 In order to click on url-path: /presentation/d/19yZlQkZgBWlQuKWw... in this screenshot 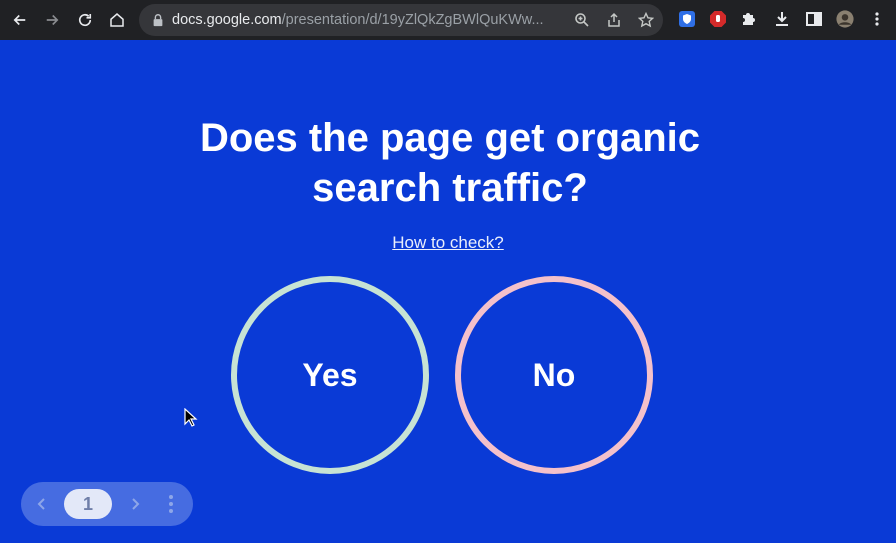, I will do `click(412, 20)`.